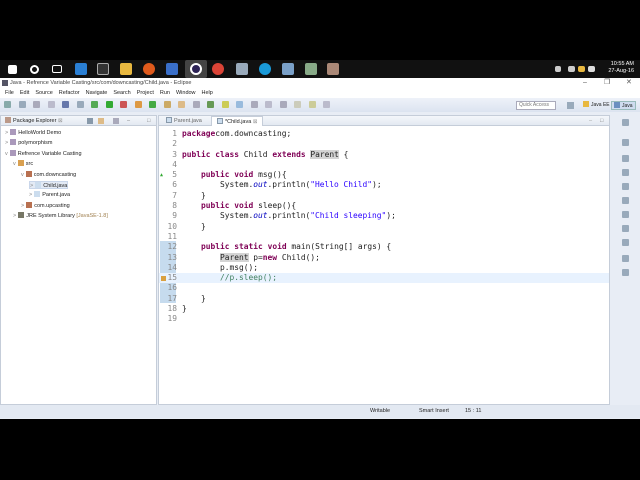  What do you see at coordinates (384, 278) in the screenshot?
I see `code-line: 15 //p.sleep();` at bounding box center [384, 278].